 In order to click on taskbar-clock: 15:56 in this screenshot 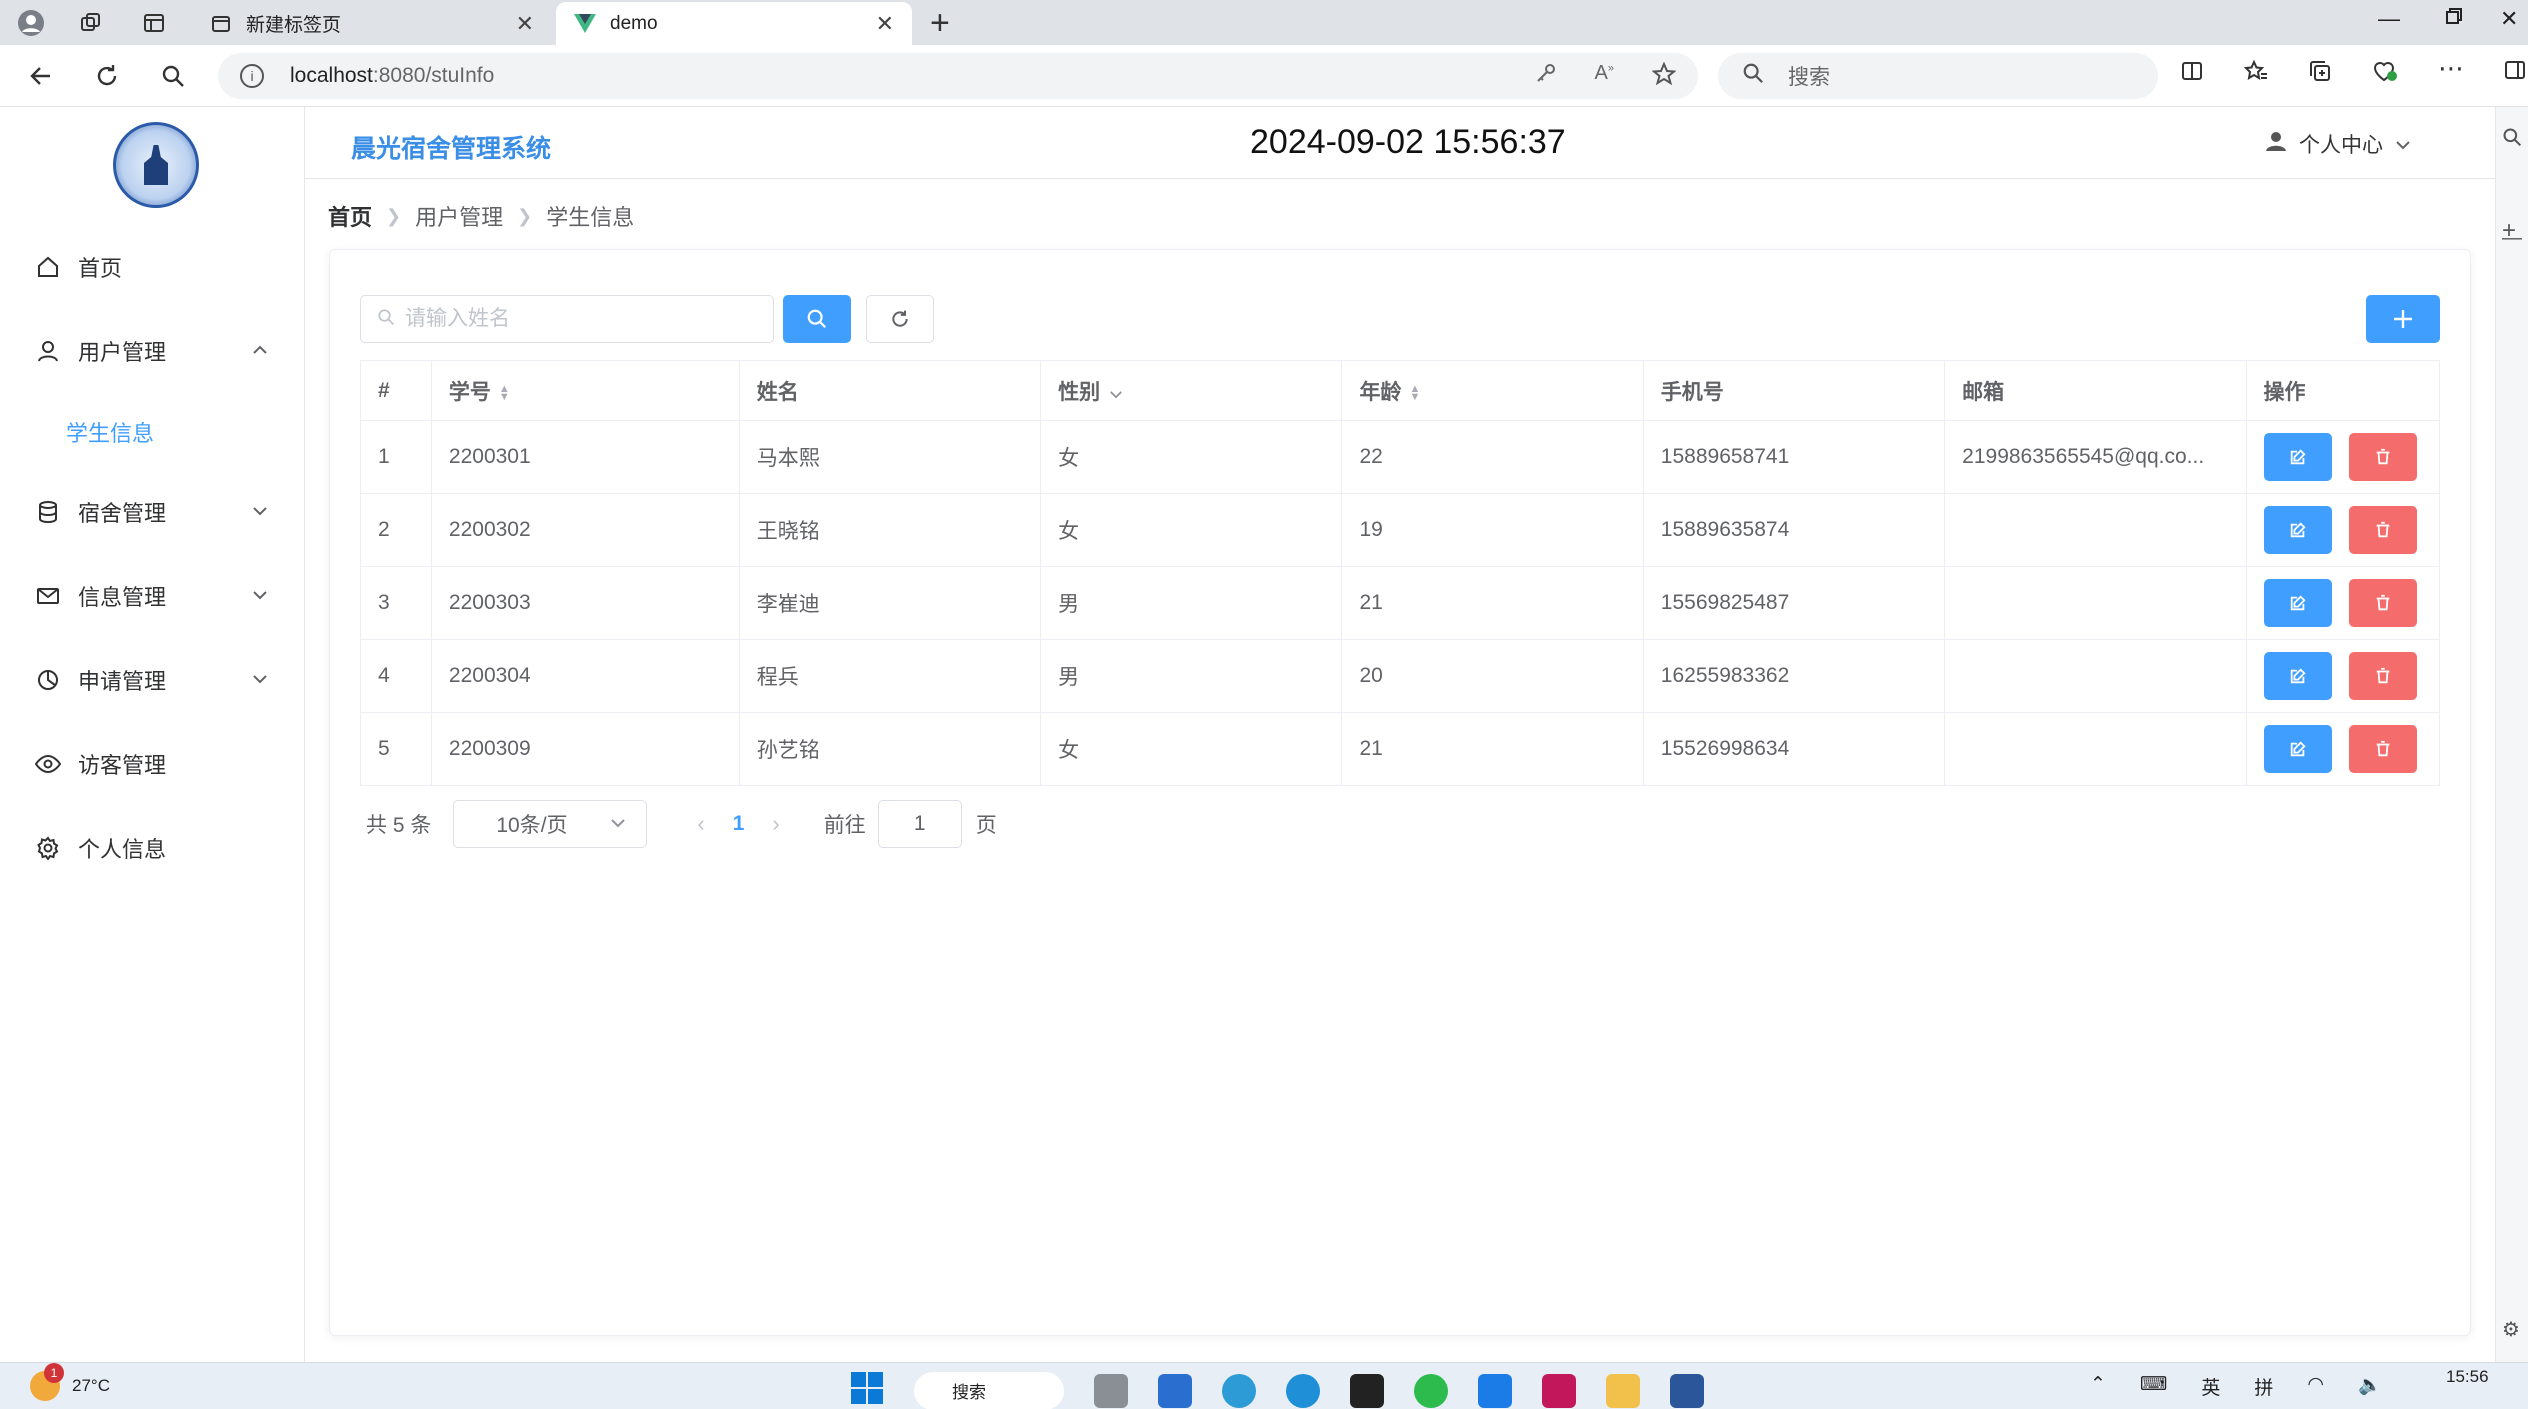, I will do `click(2467, 1377)`.